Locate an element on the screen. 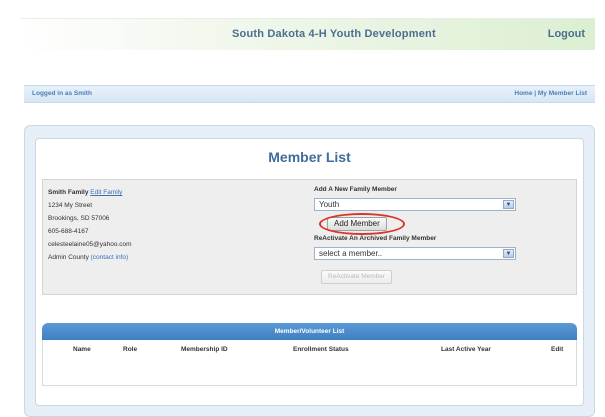 This screenshot has height=417, width=605. my-member-list-link: My Member List is located at coordinates (562, 93).